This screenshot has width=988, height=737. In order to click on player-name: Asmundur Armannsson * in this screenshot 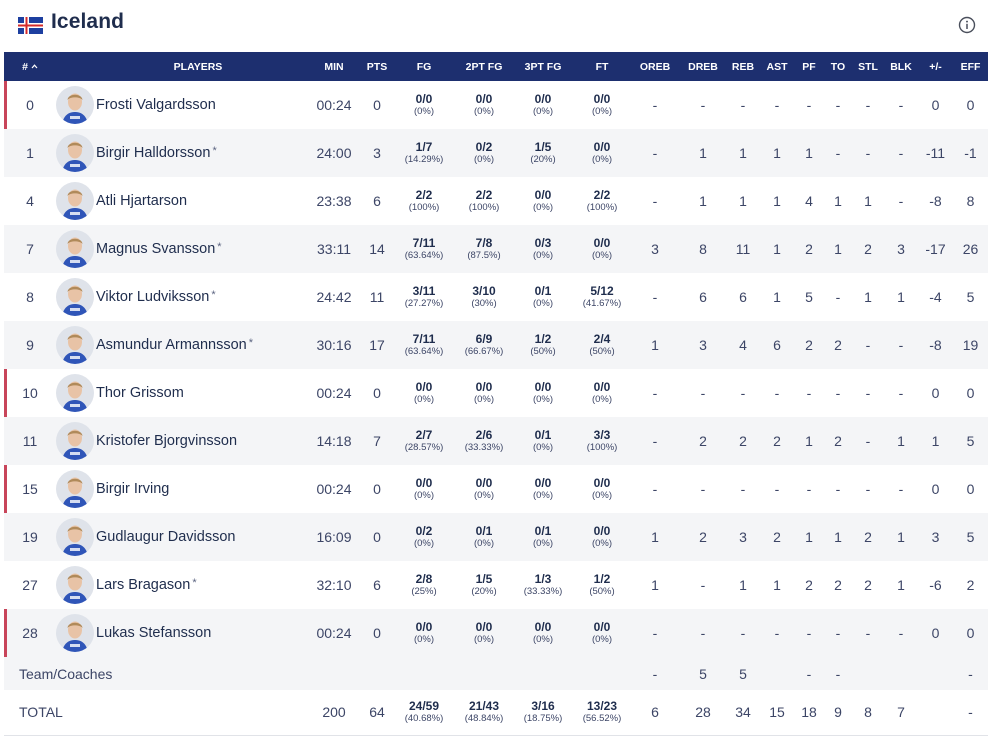, I will do `click(198, 345)`.